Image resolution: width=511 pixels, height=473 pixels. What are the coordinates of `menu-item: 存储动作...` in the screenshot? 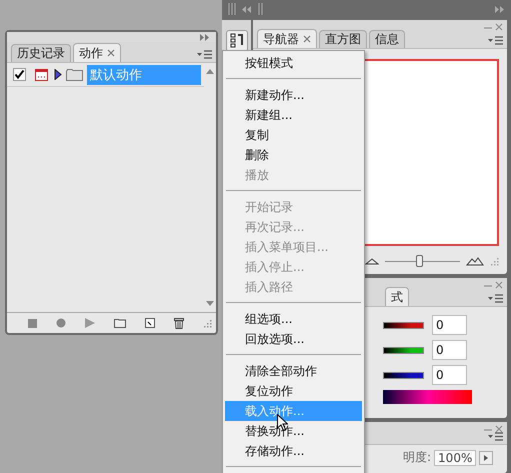 It's located at (293, 451).